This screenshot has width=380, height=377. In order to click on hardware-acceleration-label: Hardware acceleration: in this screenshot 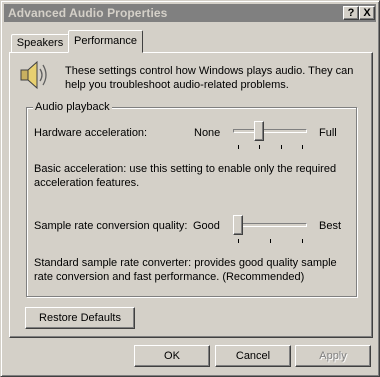, I will do `click(91, 133)`.